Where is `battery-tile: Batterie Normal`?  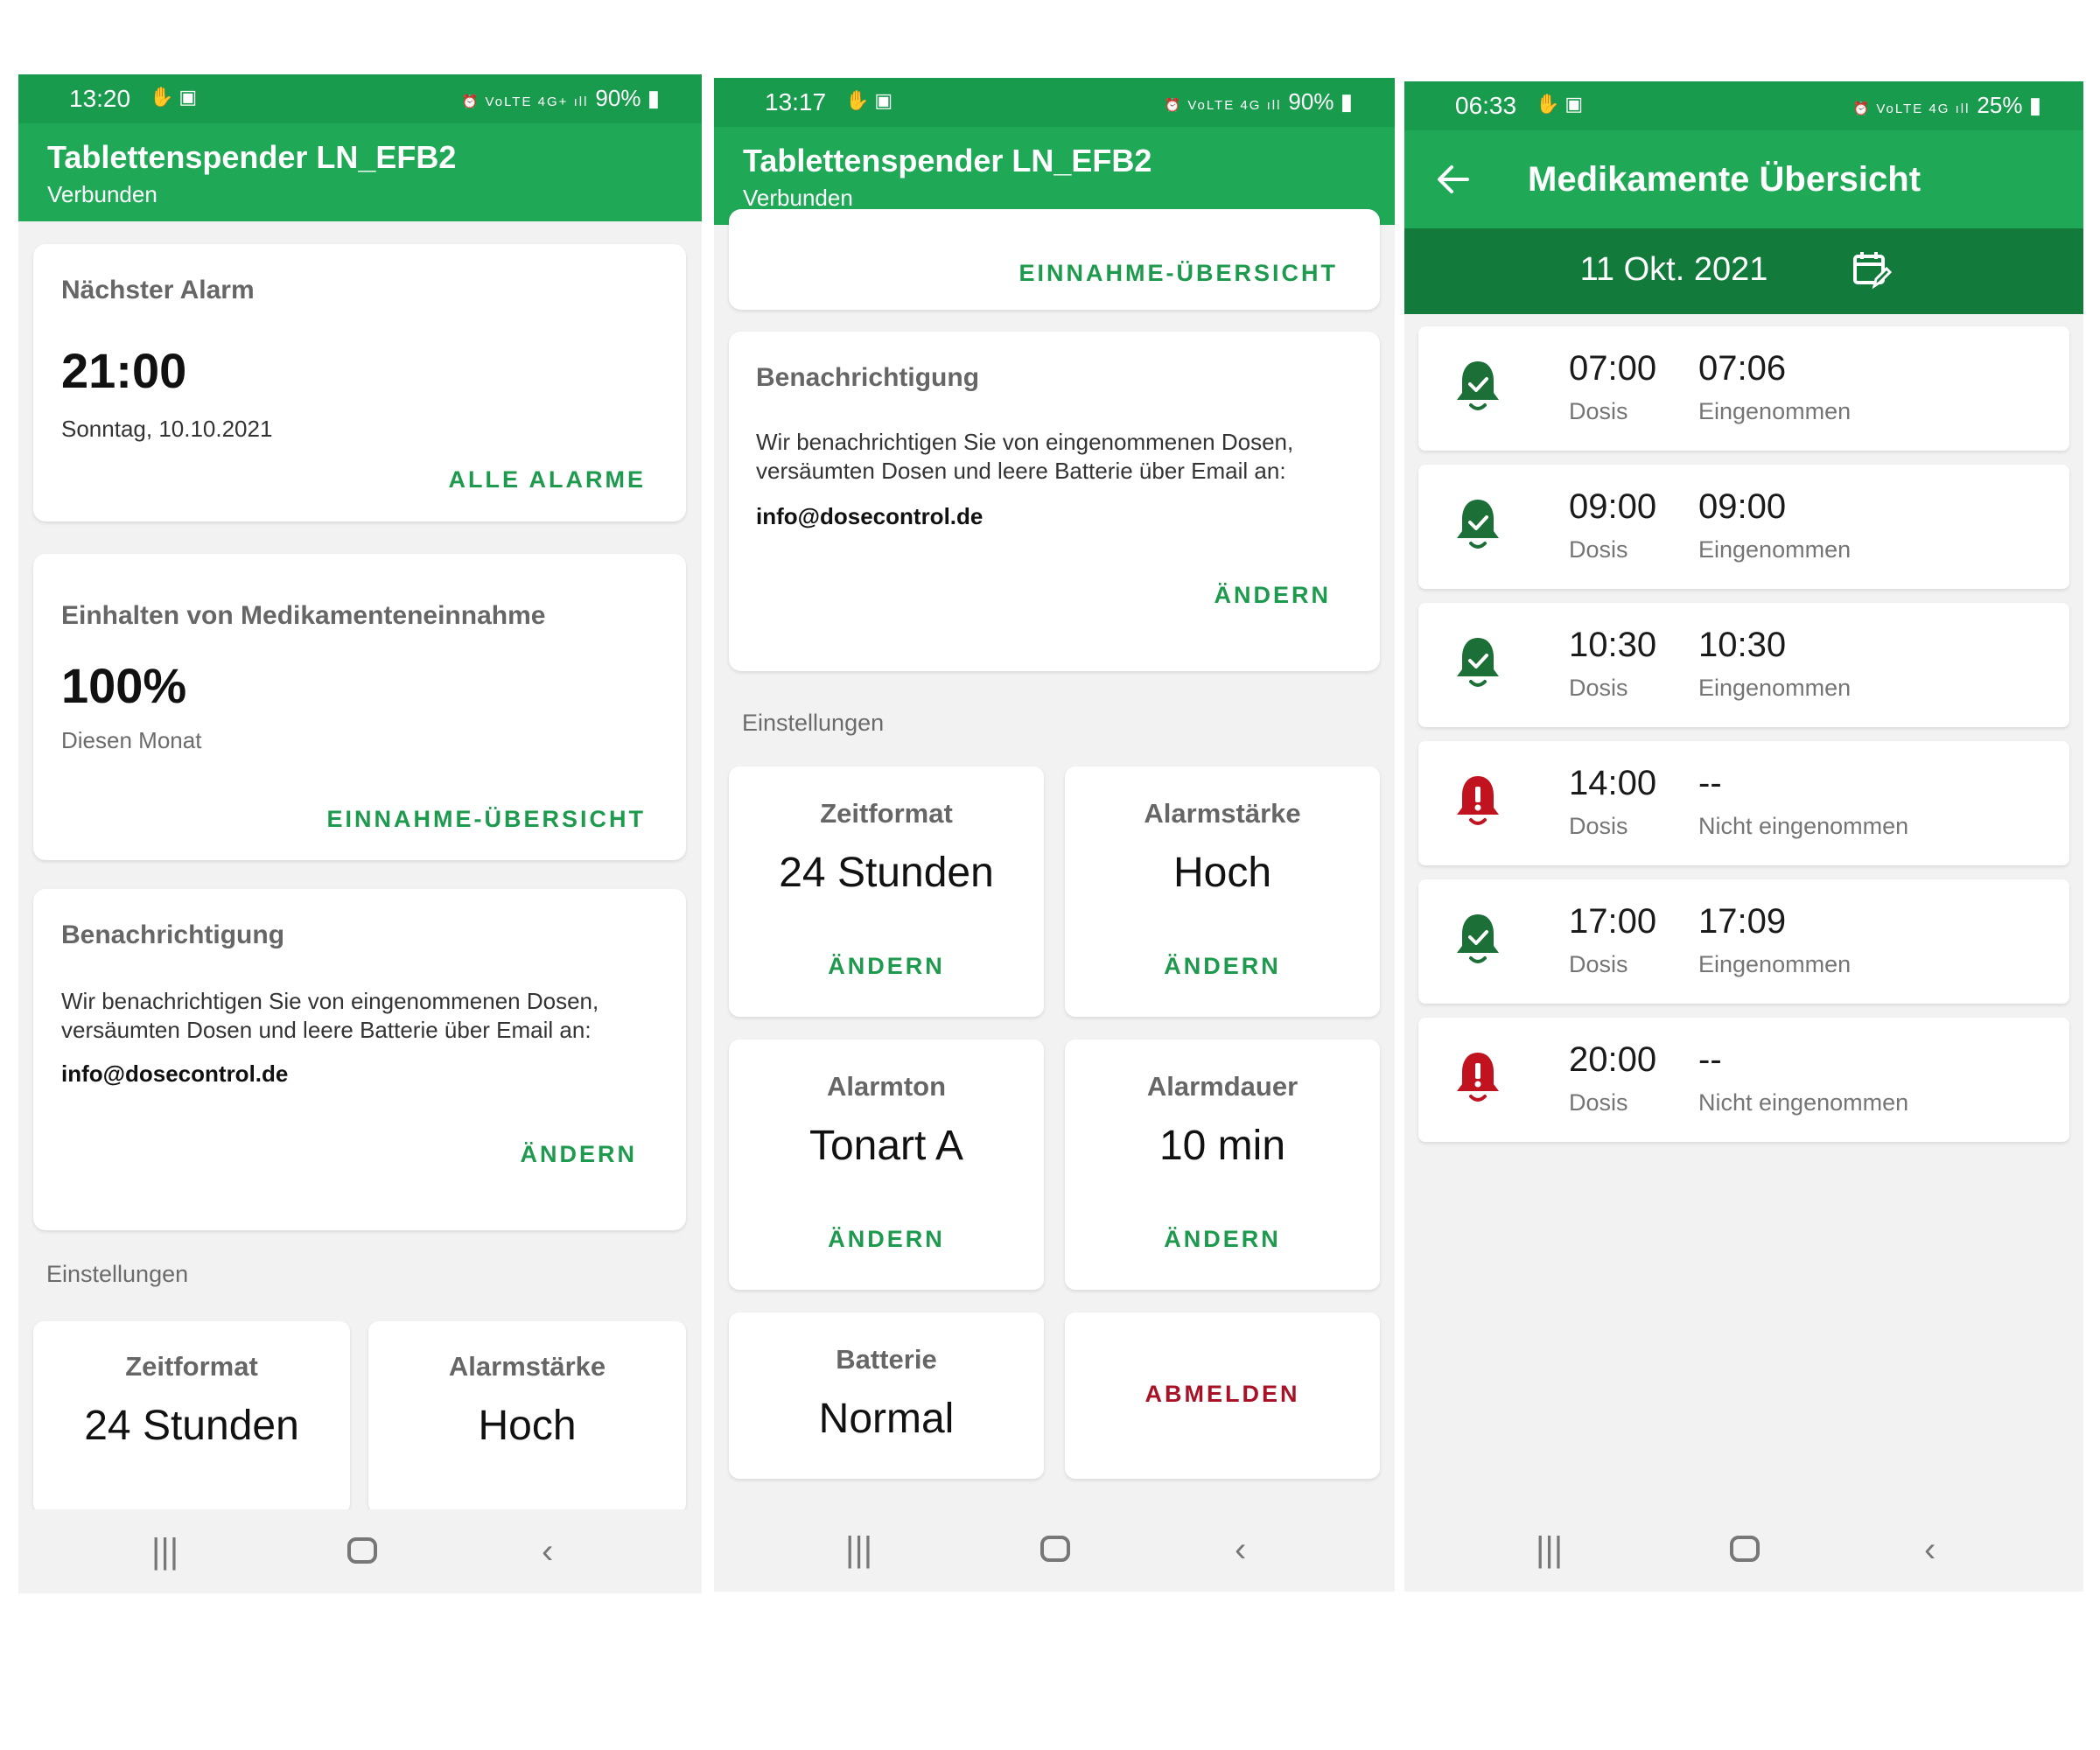
battery-tile: Batterie Normal is located at coordinates (886, 1395).